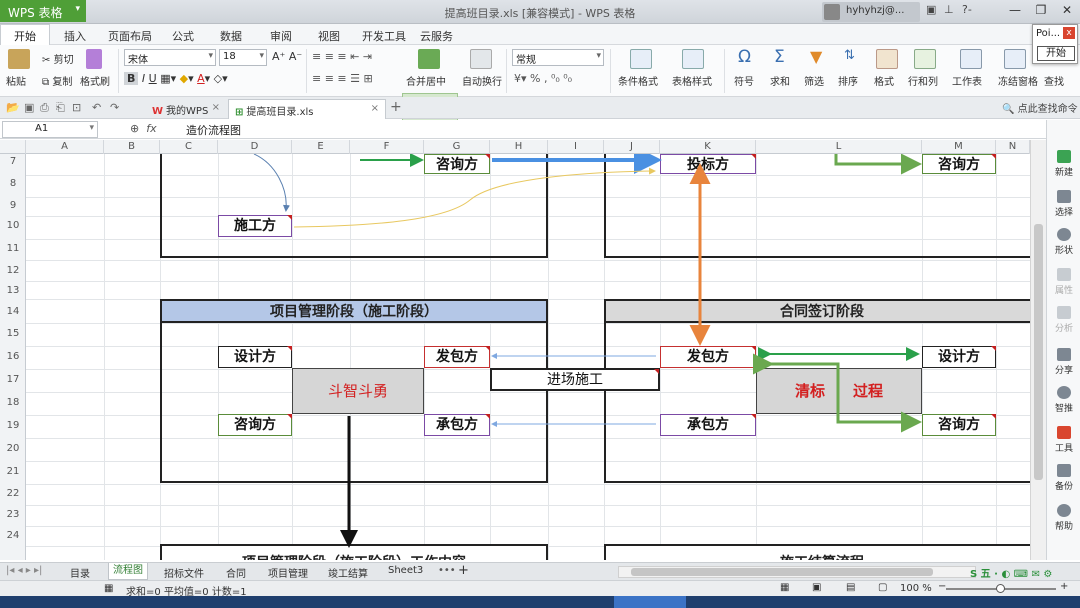 The image size is (1080, 608). What do you see at coordinates (447, 570) in the screenshot?
I see `more-tabs-icon: •••` at bounding box center [447, 570].